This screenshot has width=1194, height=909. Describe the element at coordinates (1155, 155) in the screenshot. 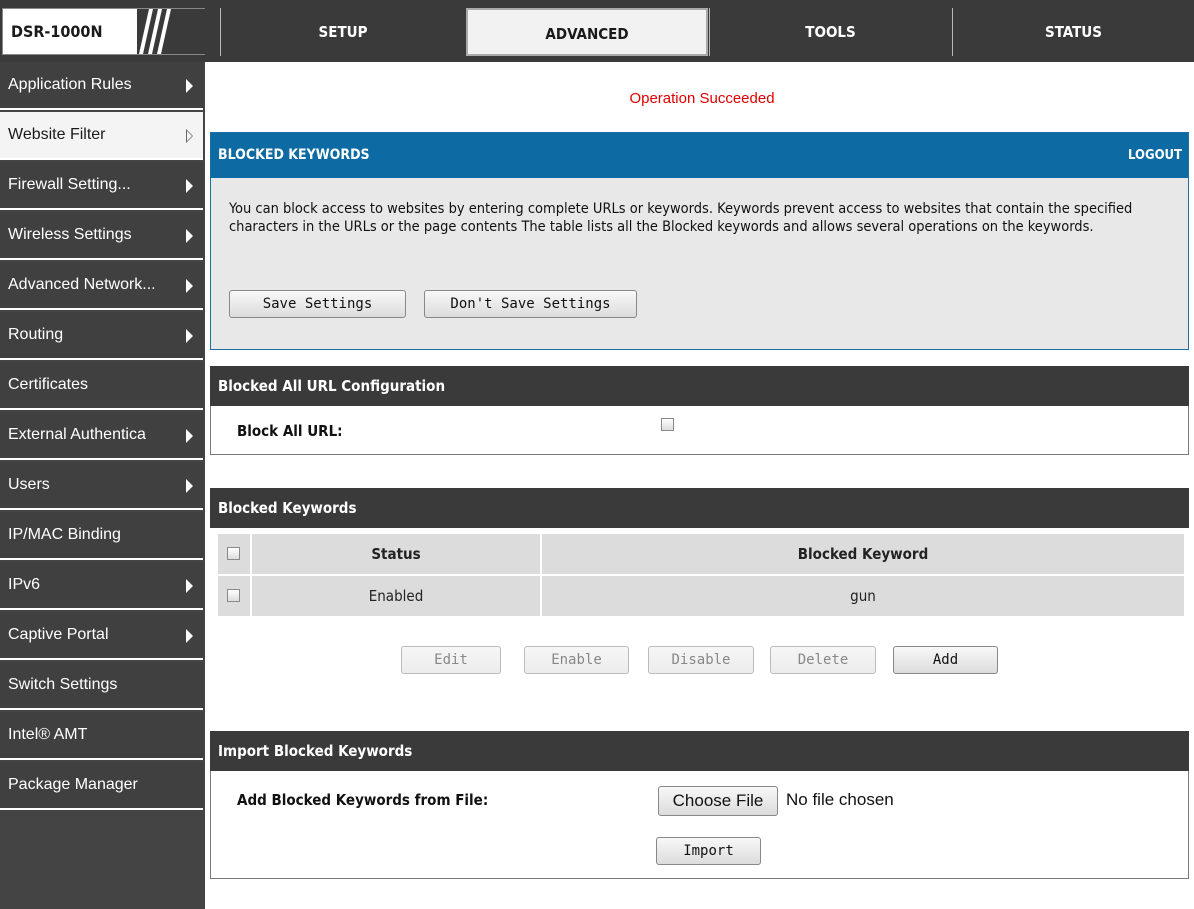

I see `logout-link: LOGOUT` at that location.